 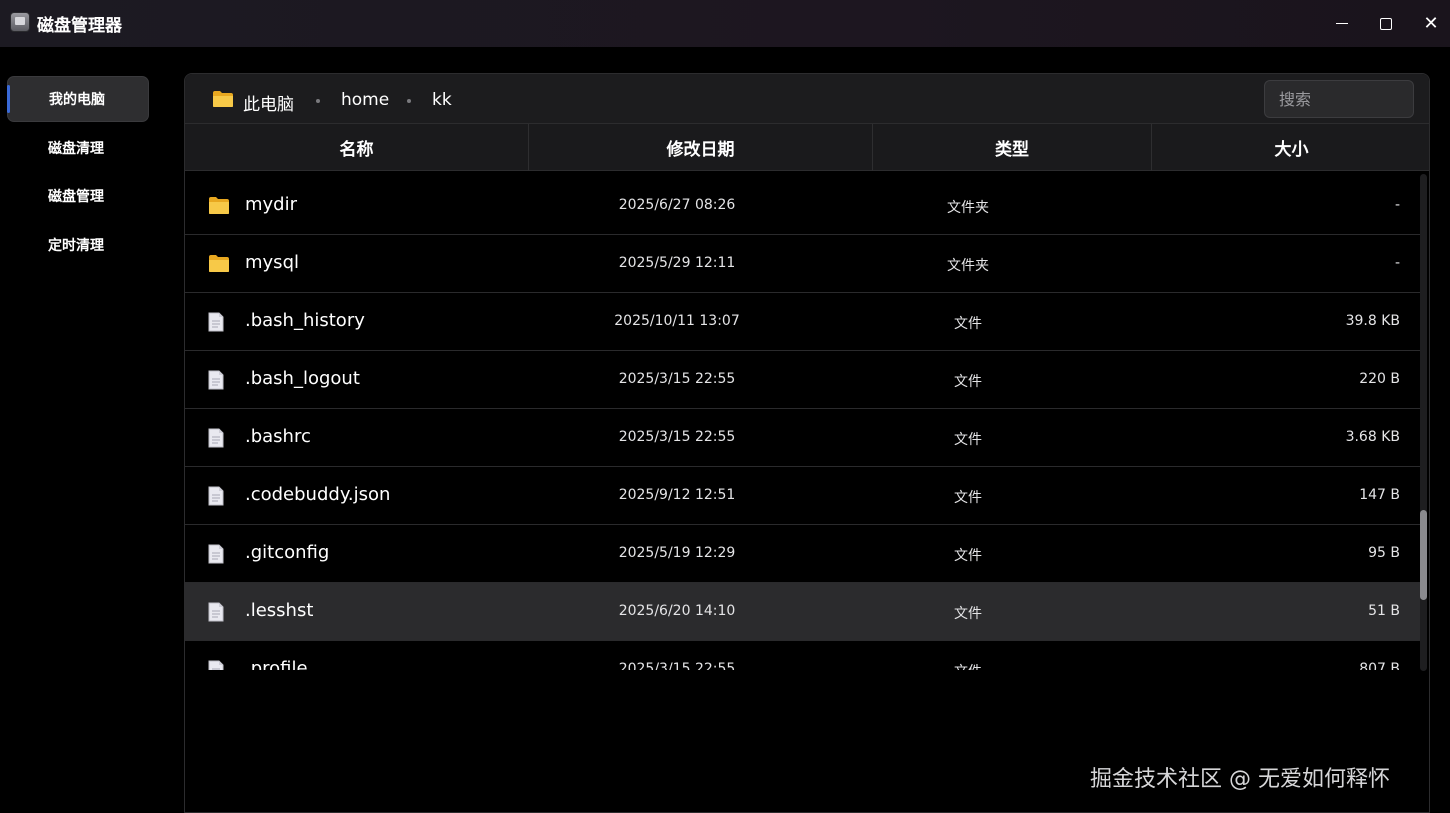 What do you see at coordinates (1423, 422) in the screenshot?
I see `vertical-scrollbar` at bounding box center [1423, 422].